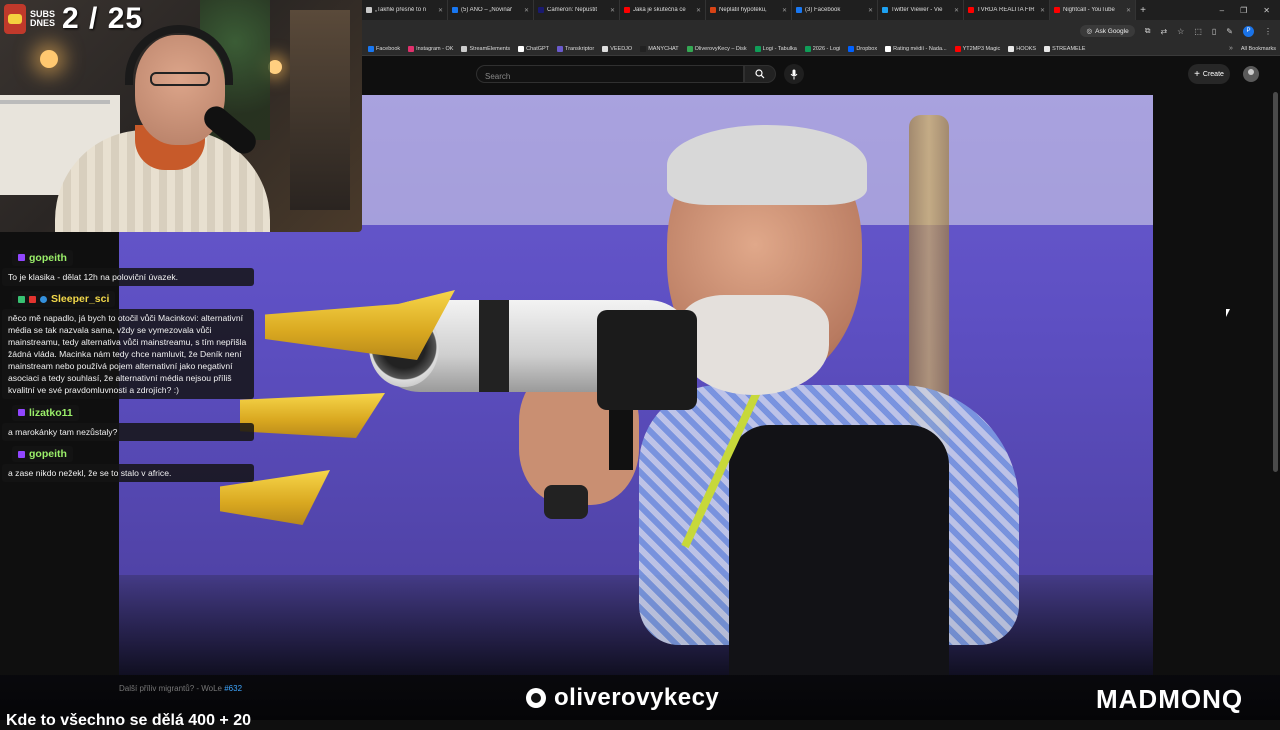 The image size is (1280, 730). I want to click on account-avatar, so click(1251, 74).